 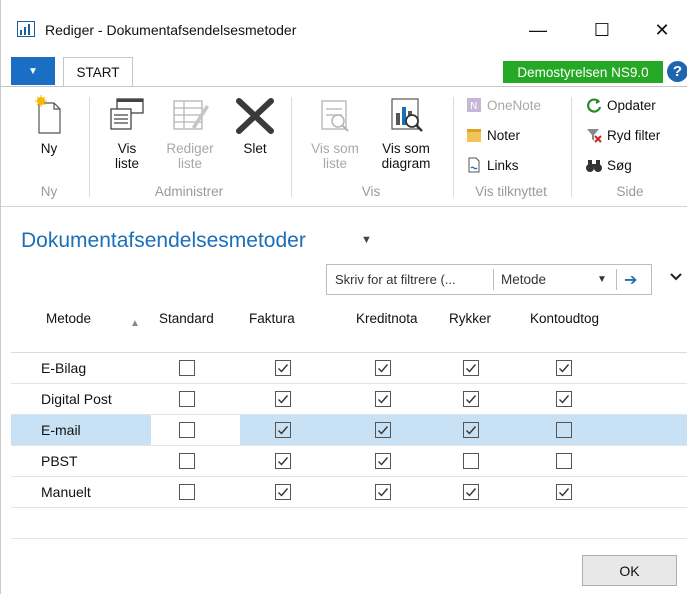 I want to click on help-icon: ?, so click(x=677, y=71).